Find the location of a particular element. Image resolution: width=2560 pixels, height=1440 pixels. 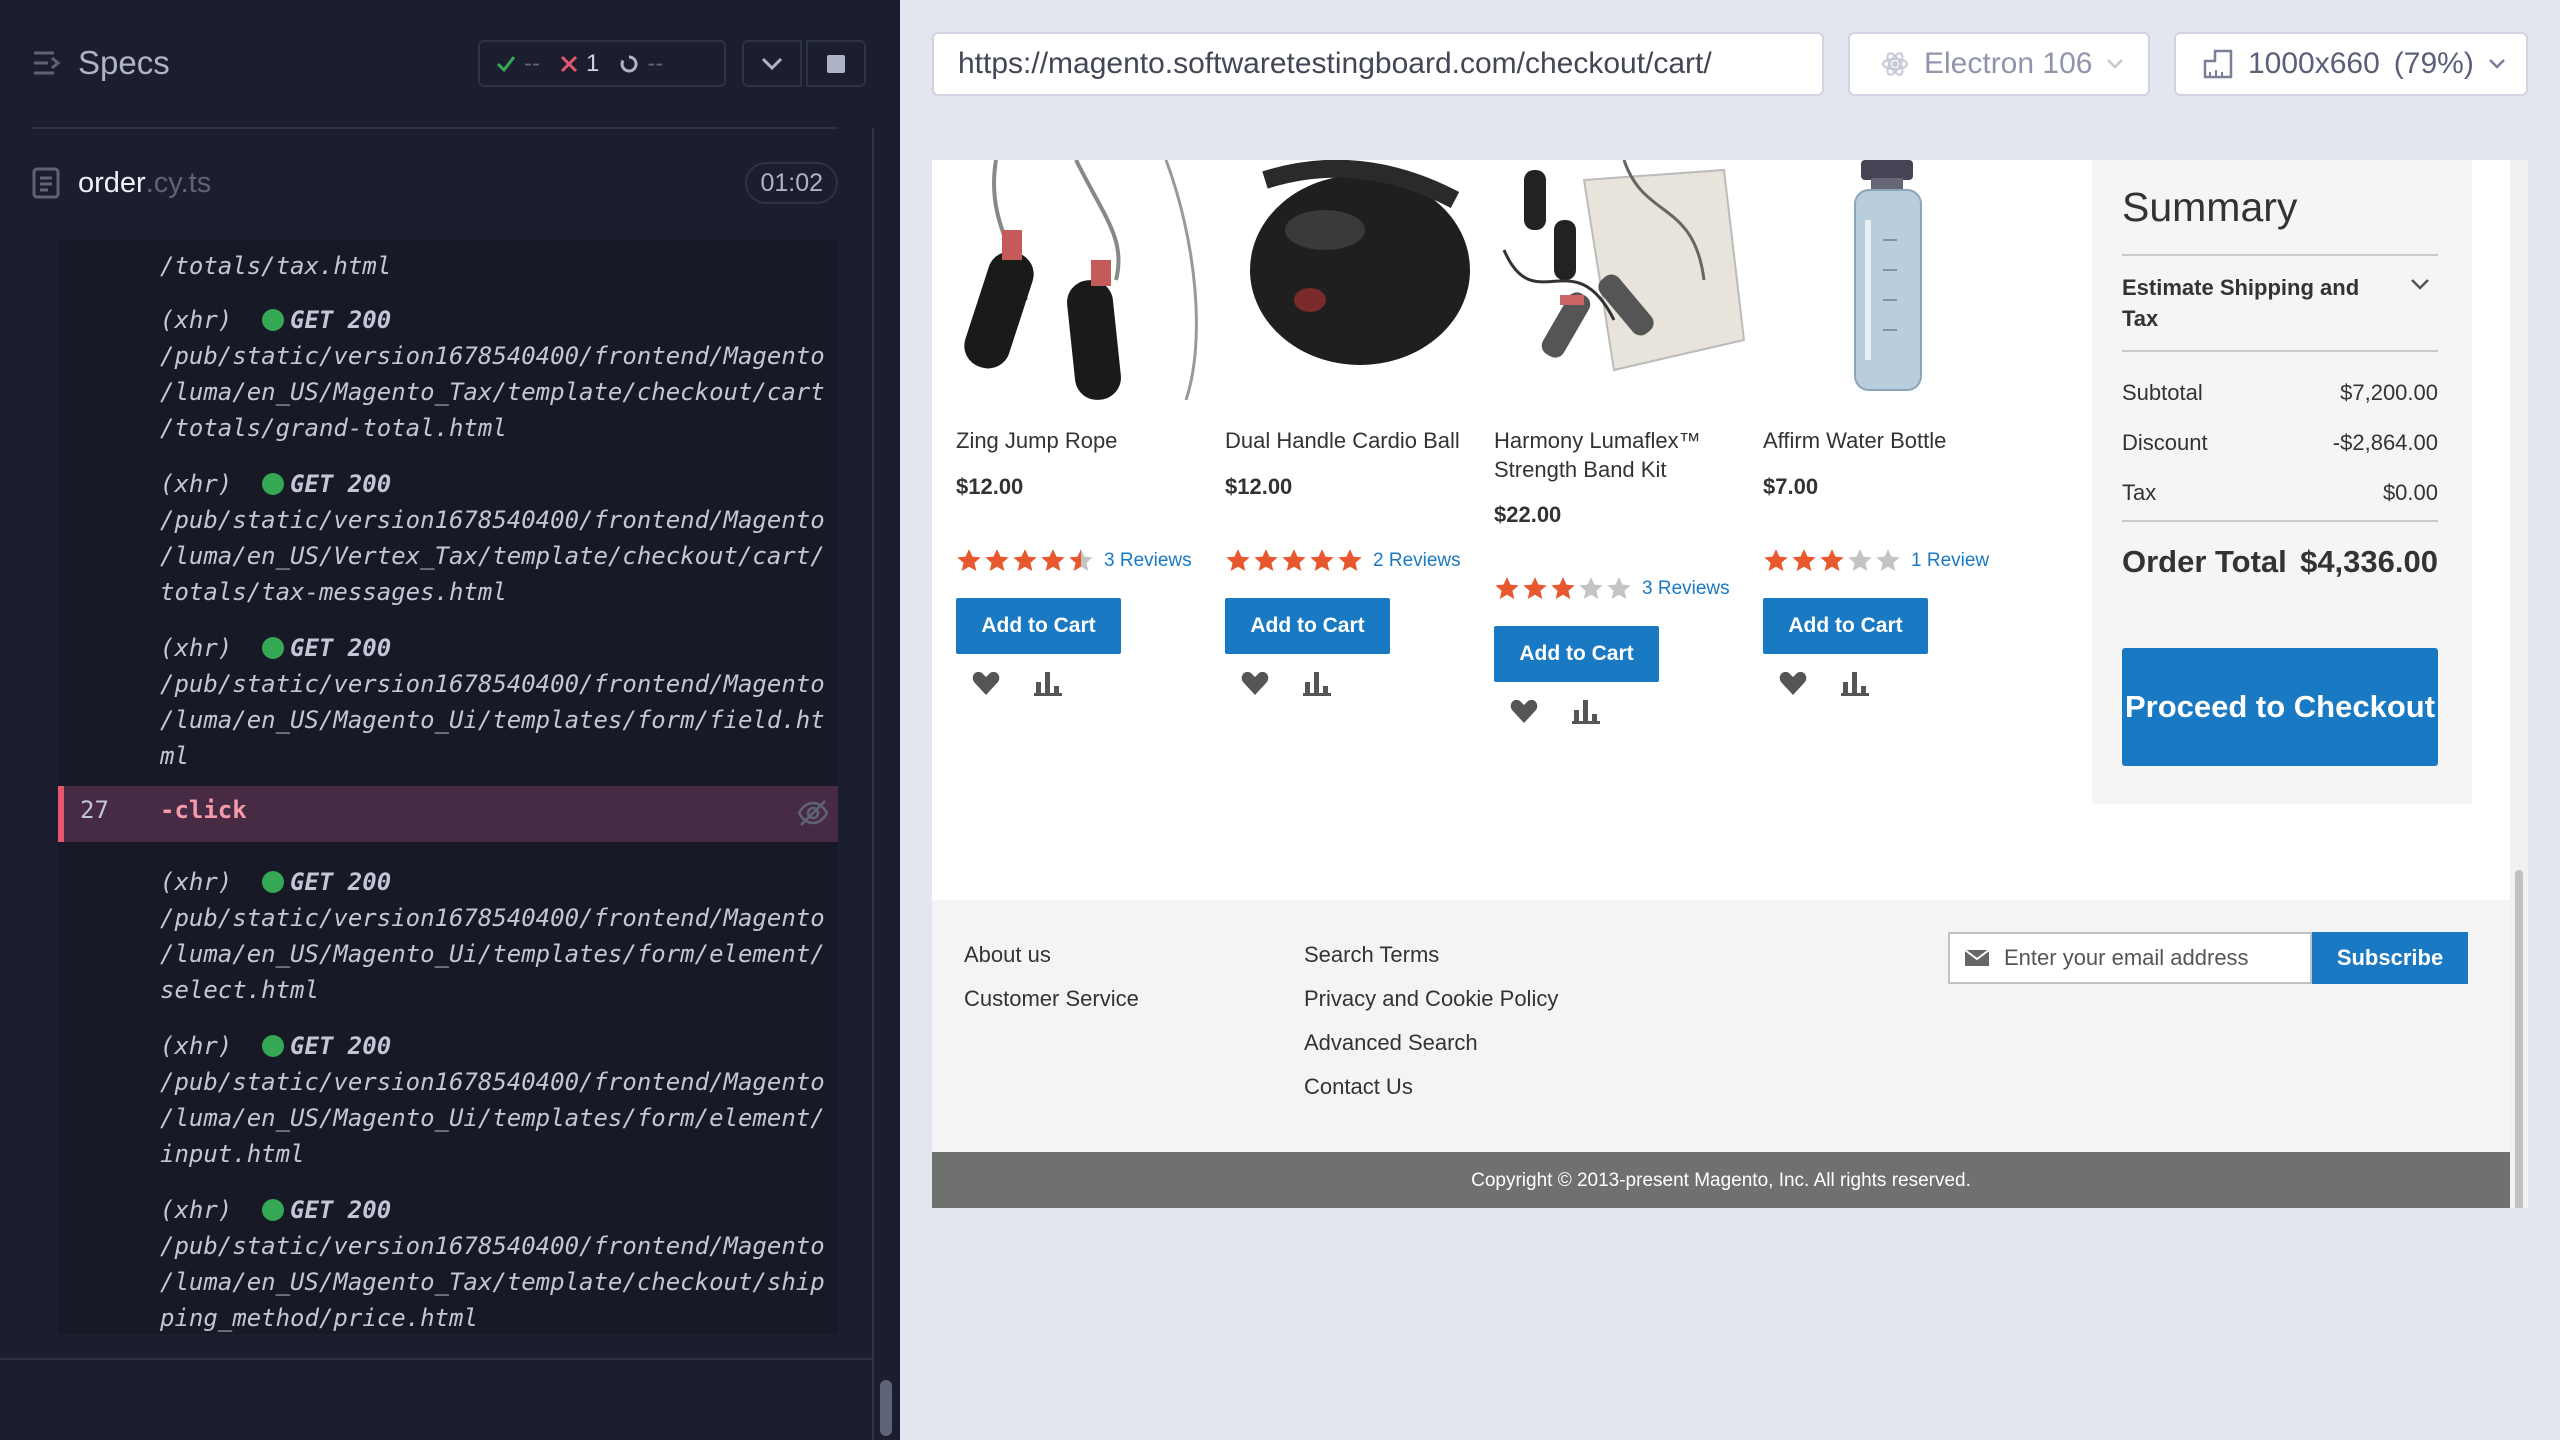

footer-link-customer-service: Customer Service is located at coordinates (1051, 999).